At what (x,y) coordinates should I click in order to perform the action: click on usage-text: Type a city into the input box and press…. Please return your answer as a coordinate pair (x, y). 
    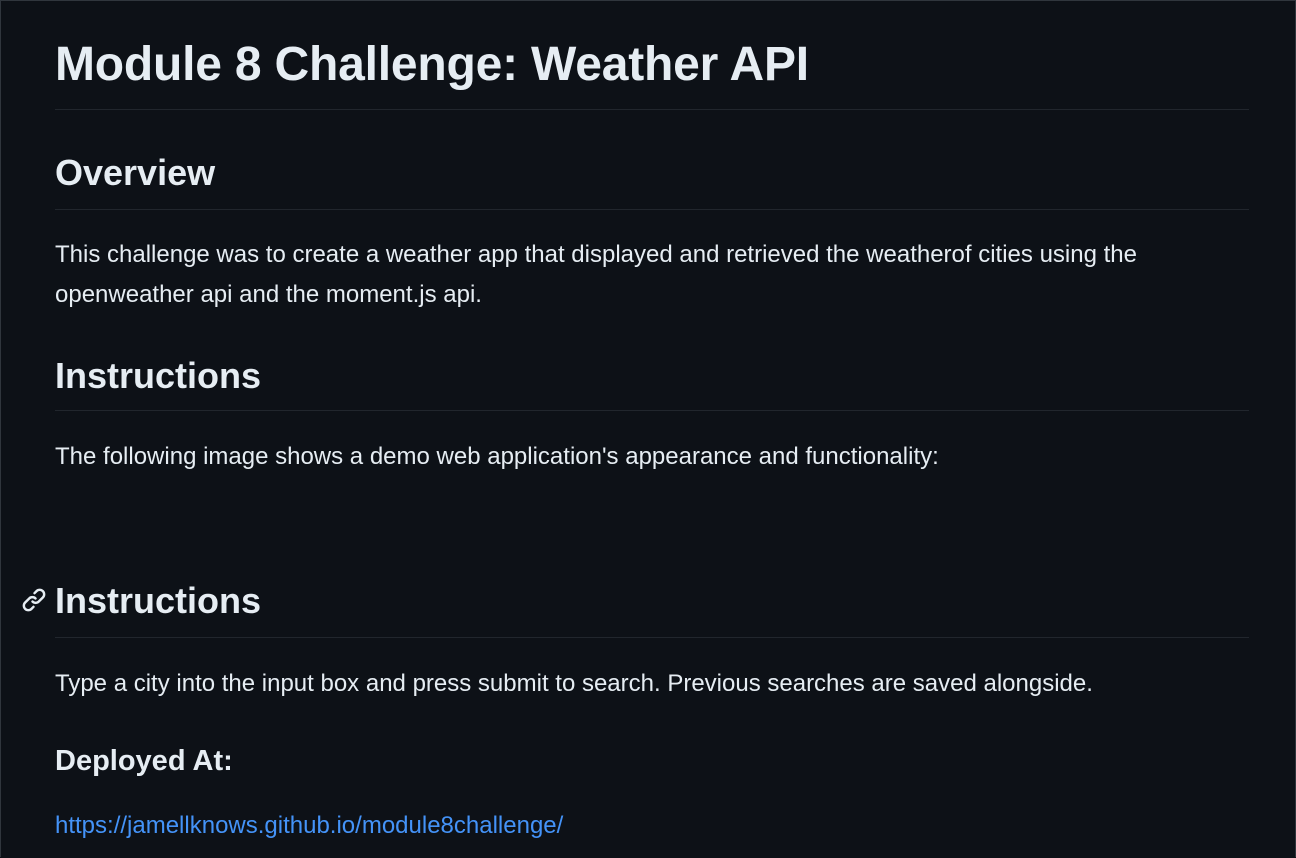
    Looking at the image, I should click on (574, 683).